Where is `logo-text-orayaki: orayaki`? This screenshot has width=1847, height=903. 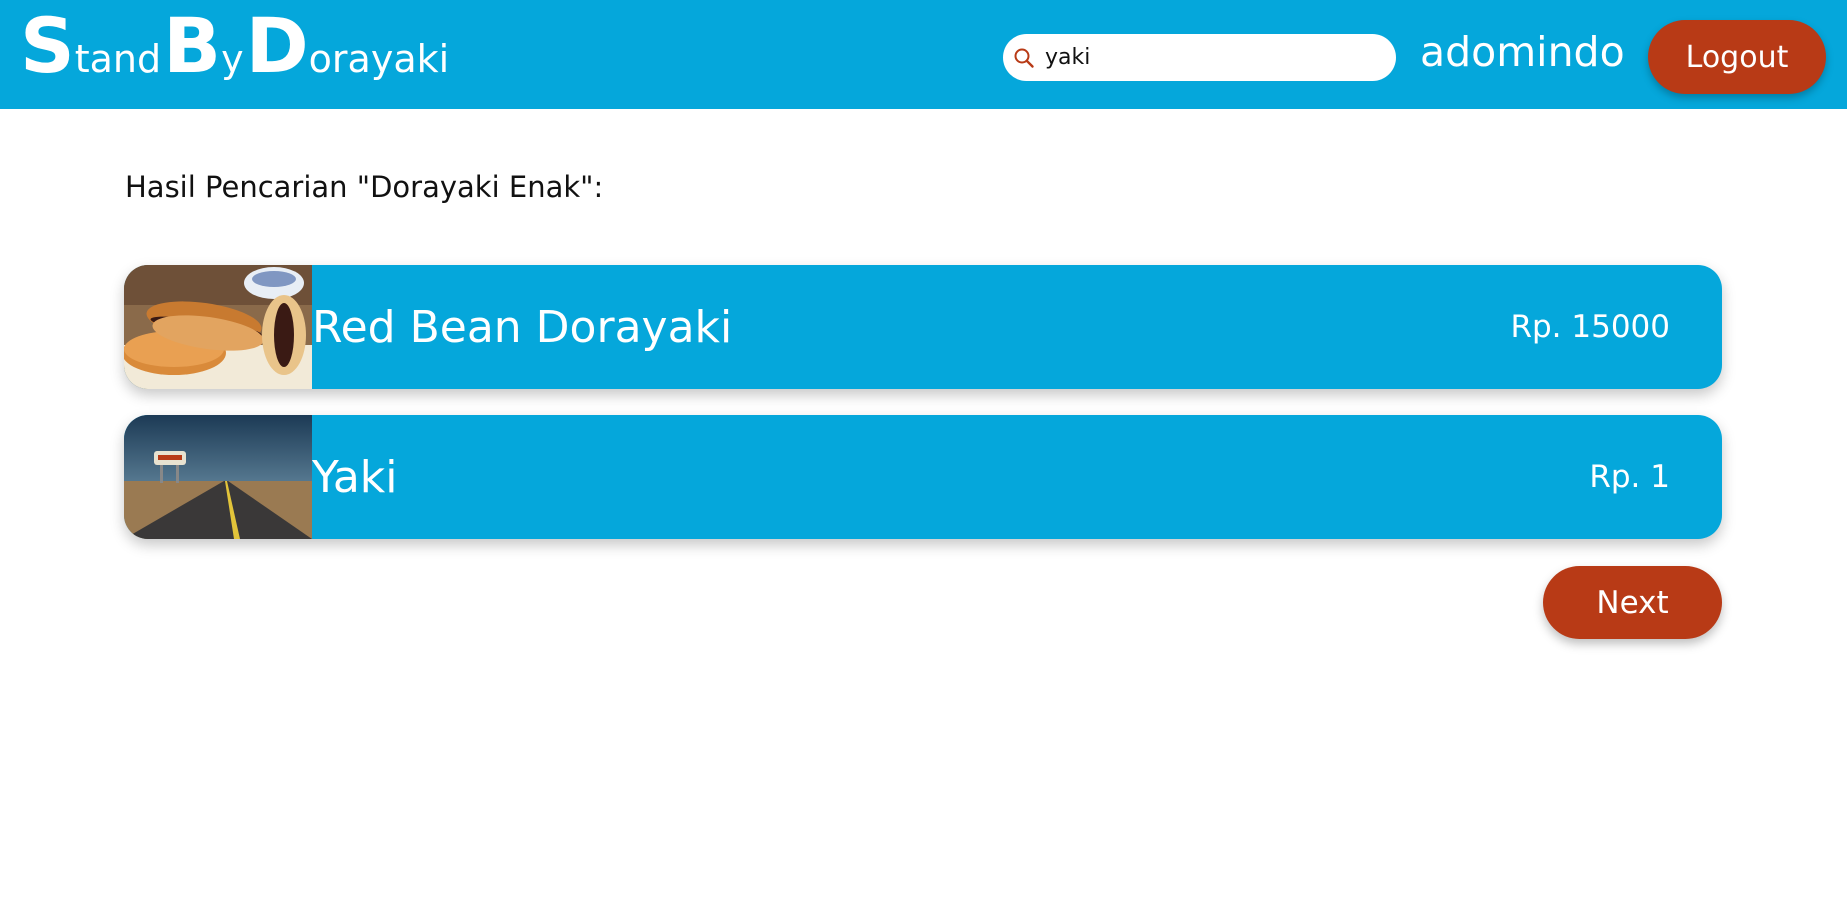 logo-text-orayaki: orayaki is located at coordinates (379, 59).